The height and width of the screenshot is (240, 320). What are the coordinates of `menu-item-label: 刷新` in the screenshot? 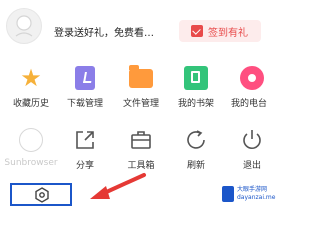 It's located at (195, 166).